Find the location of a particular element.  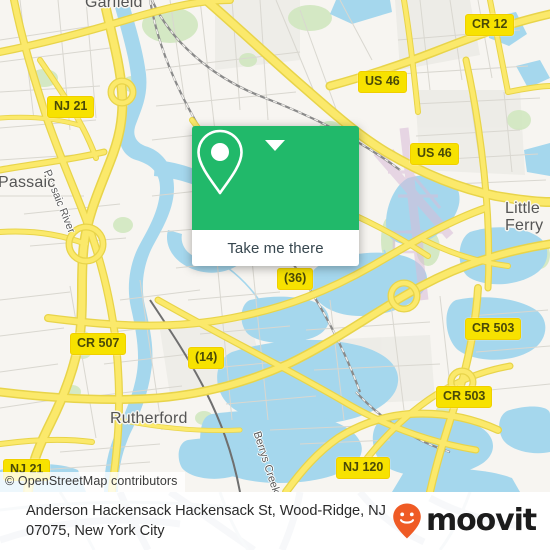

road-shield-us-46-north: US 46 is located at coordinates (382, 82).